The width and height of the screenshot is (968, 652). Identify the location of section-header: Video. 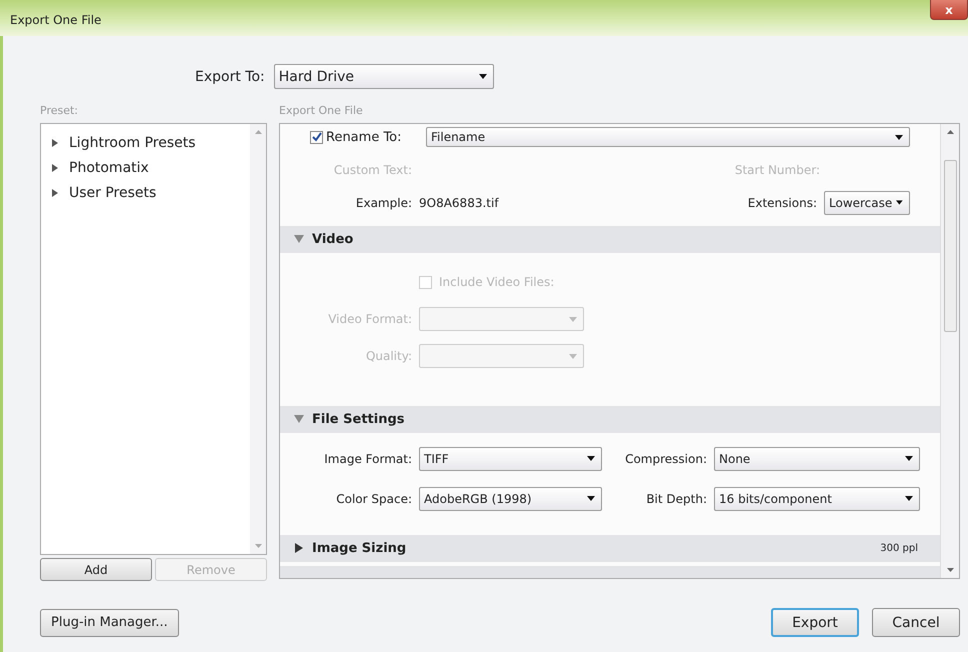
(610, 239).